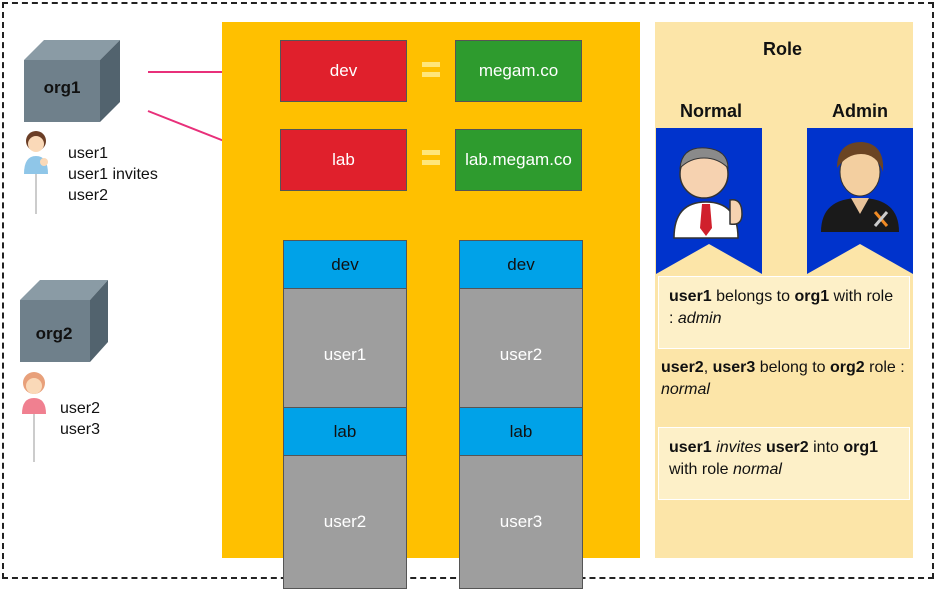  Describe the element at coordinates (80, 419) in the screenshot. I see `org2-user-list: user2 user3` at that location.